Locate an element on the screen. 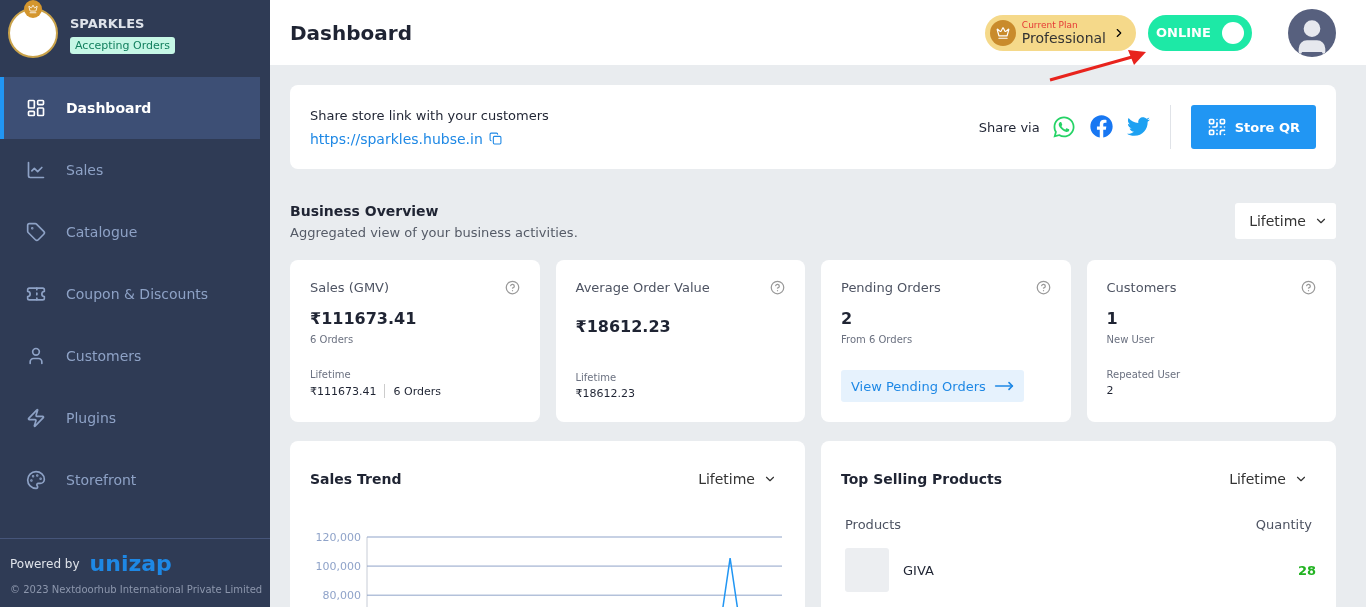 The width and height of the screenshot is (1366, 607). sidebar-item: Plugins is located at coordinates (130, 418).